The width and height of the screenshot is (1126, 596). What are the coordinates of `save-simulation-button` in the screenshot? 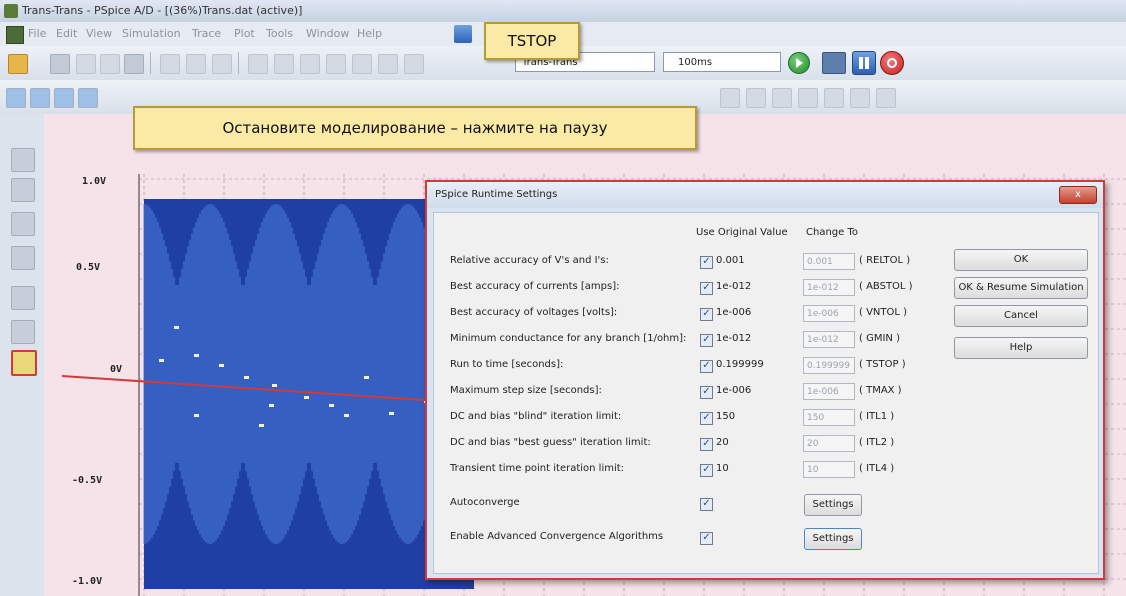 It's located at (834, 63).